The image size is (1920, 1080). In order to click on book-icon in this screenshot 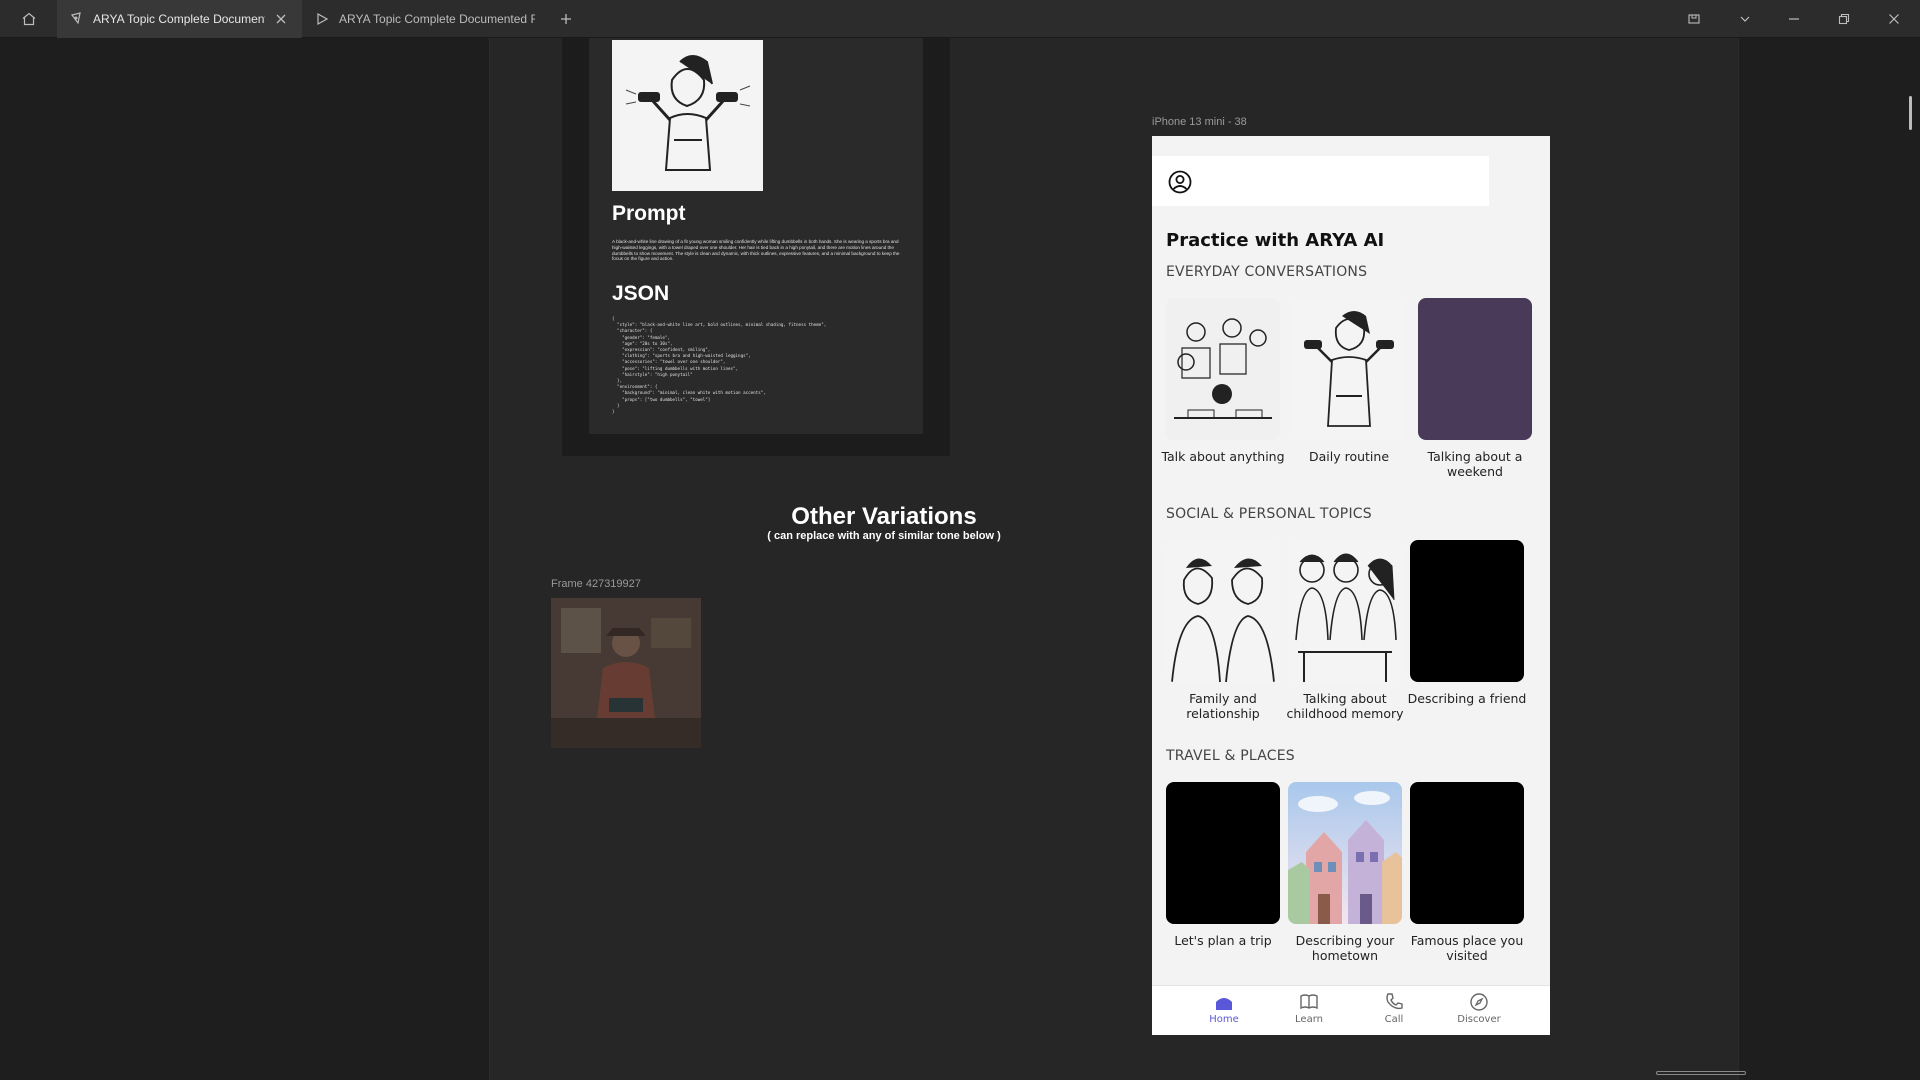, I will do `click(1309, 1002)`.